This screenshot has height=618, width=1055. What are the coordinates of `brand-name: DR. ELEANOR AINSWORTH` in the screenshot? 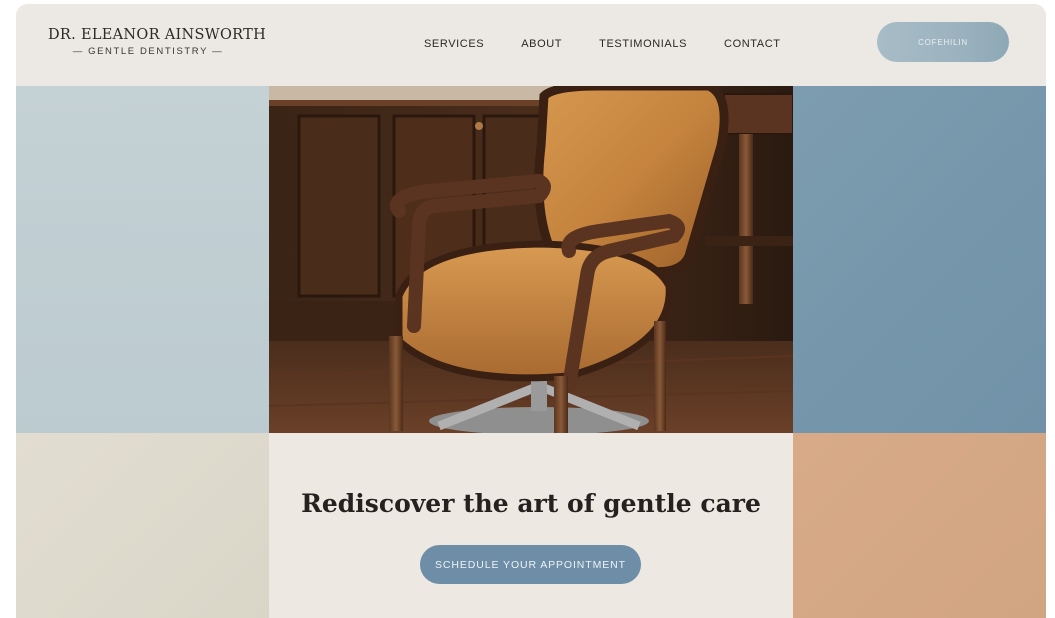 It's located at (157, 35).